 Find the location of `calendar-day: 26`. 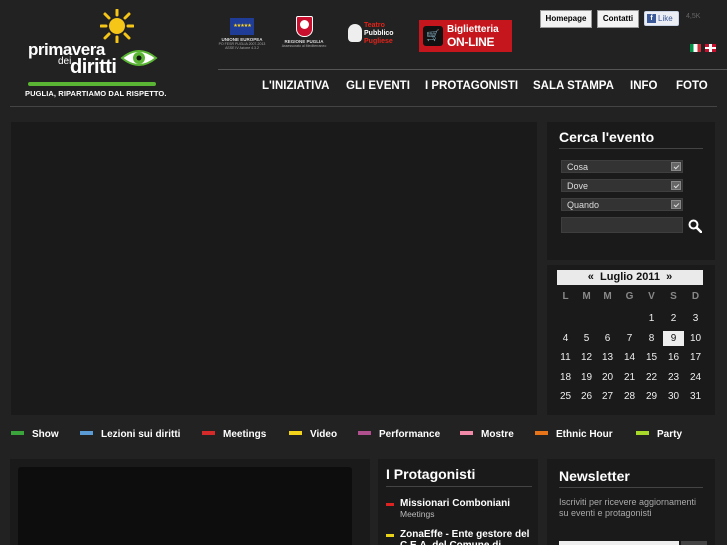

calendar-day: 26 is located at coordinates (586, 396).